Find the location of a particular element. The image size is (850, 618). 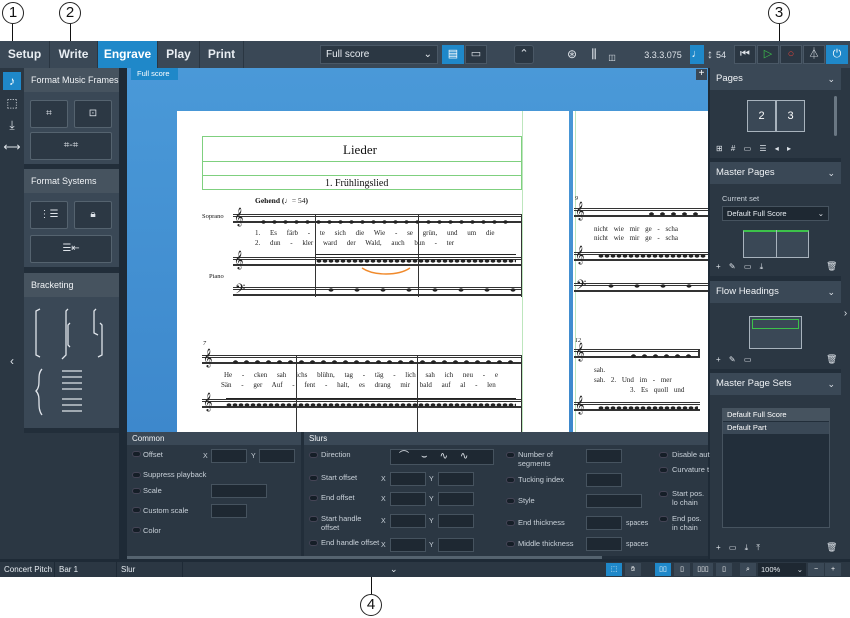

pages-action-icons: ⊞ # ▭ ☰ ◂ ▸ is located at coordinates (753, 148).